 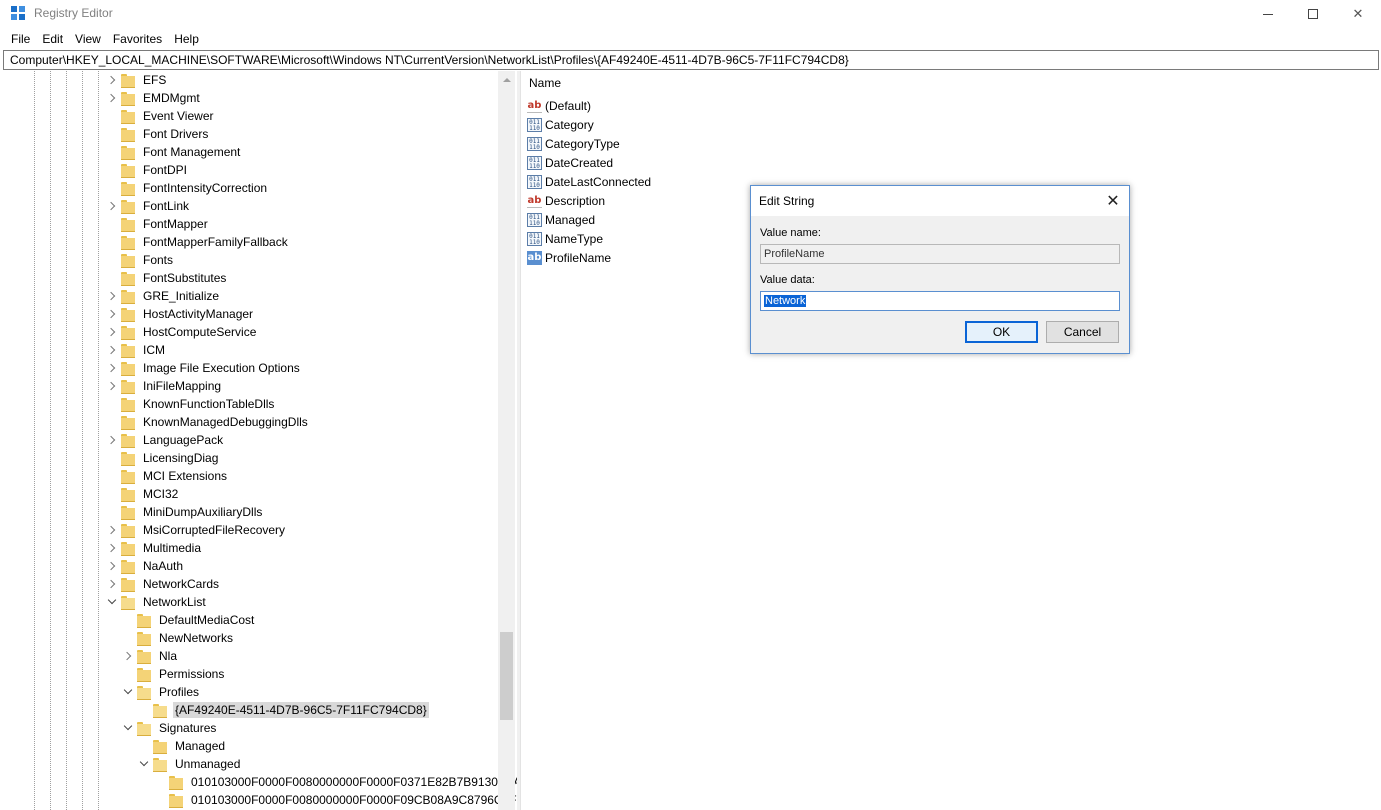 I want to click on tree-item: Multimedia, so click(x=154, y=548).